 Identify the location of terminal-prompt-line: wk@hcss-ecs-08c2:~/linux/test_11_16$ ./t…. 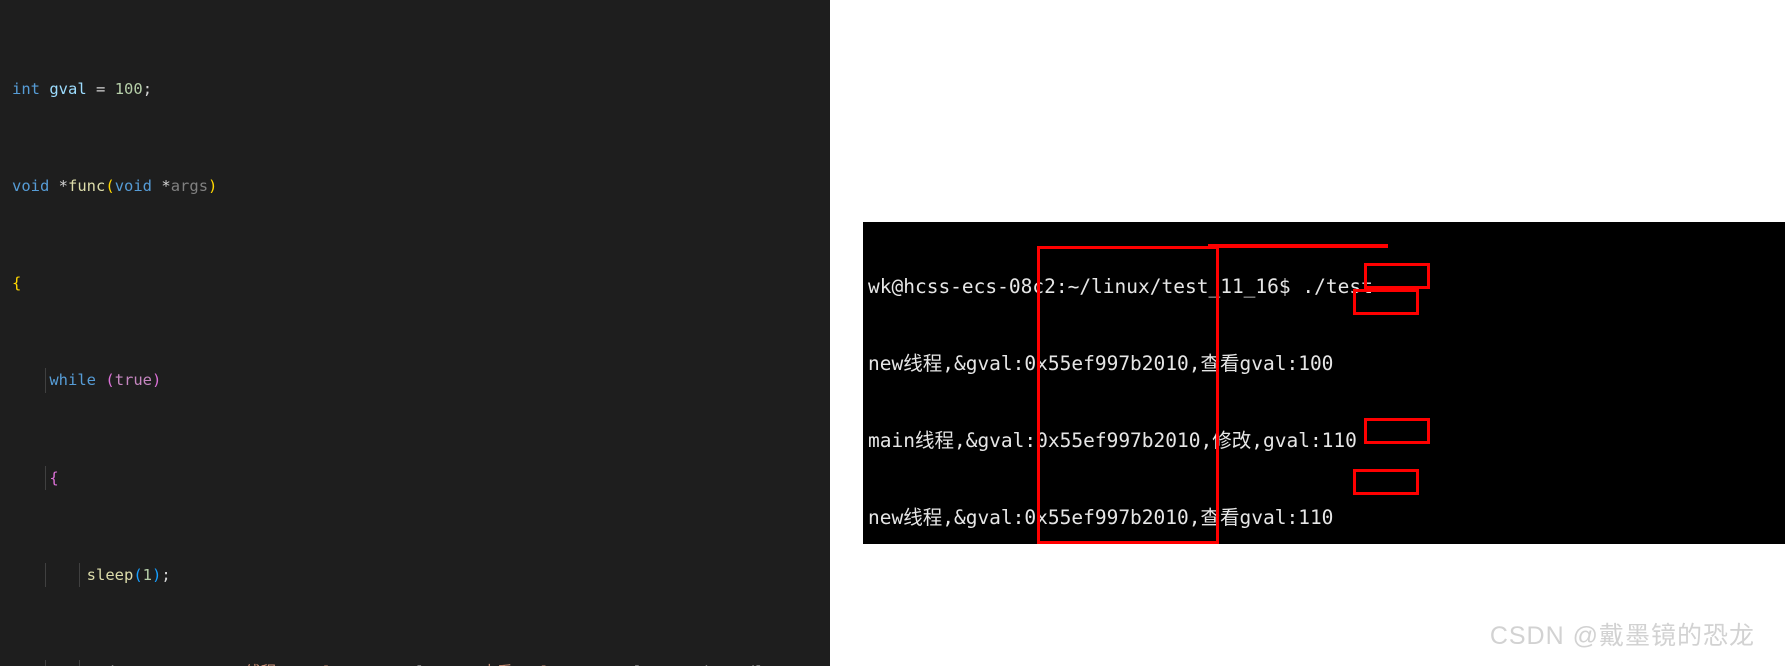
(1120, 287).